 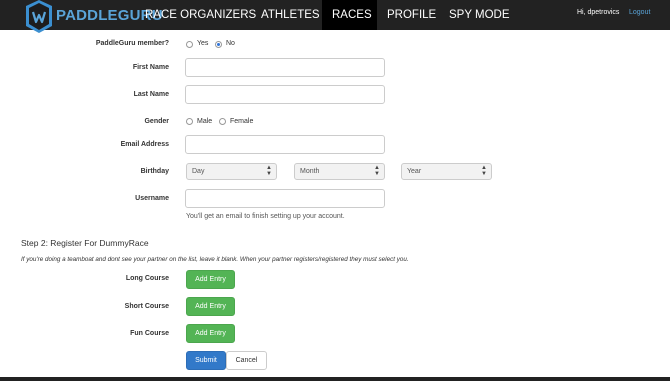 What do you see at coordinates (479, 15) in the screenshot?
I see `nav-spy-mode: SPY MODE` at bounding box center [479, 15].